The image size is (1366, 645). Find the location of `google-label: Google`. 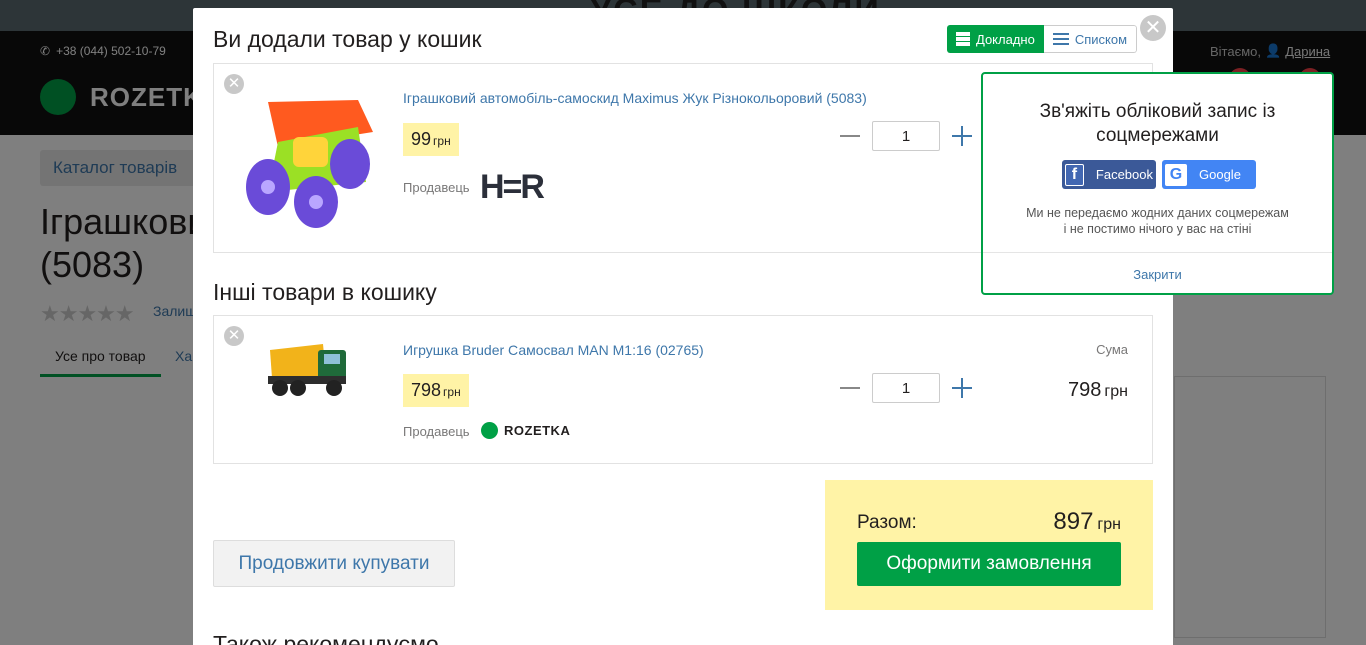

google-label: Google is located at coordinates (1220, 174).